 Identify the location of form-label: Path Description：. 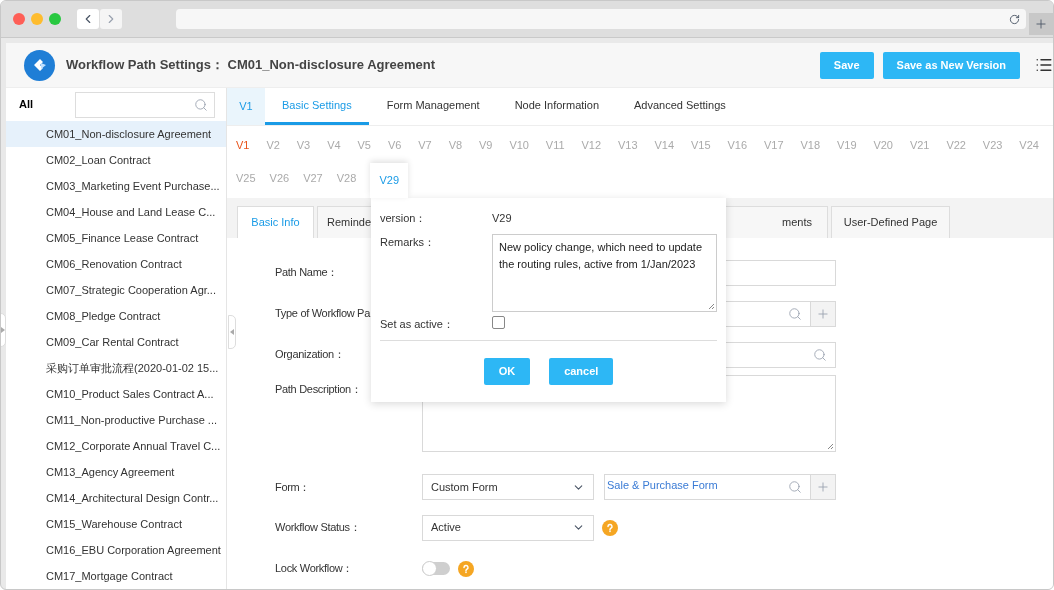
(319, 389).